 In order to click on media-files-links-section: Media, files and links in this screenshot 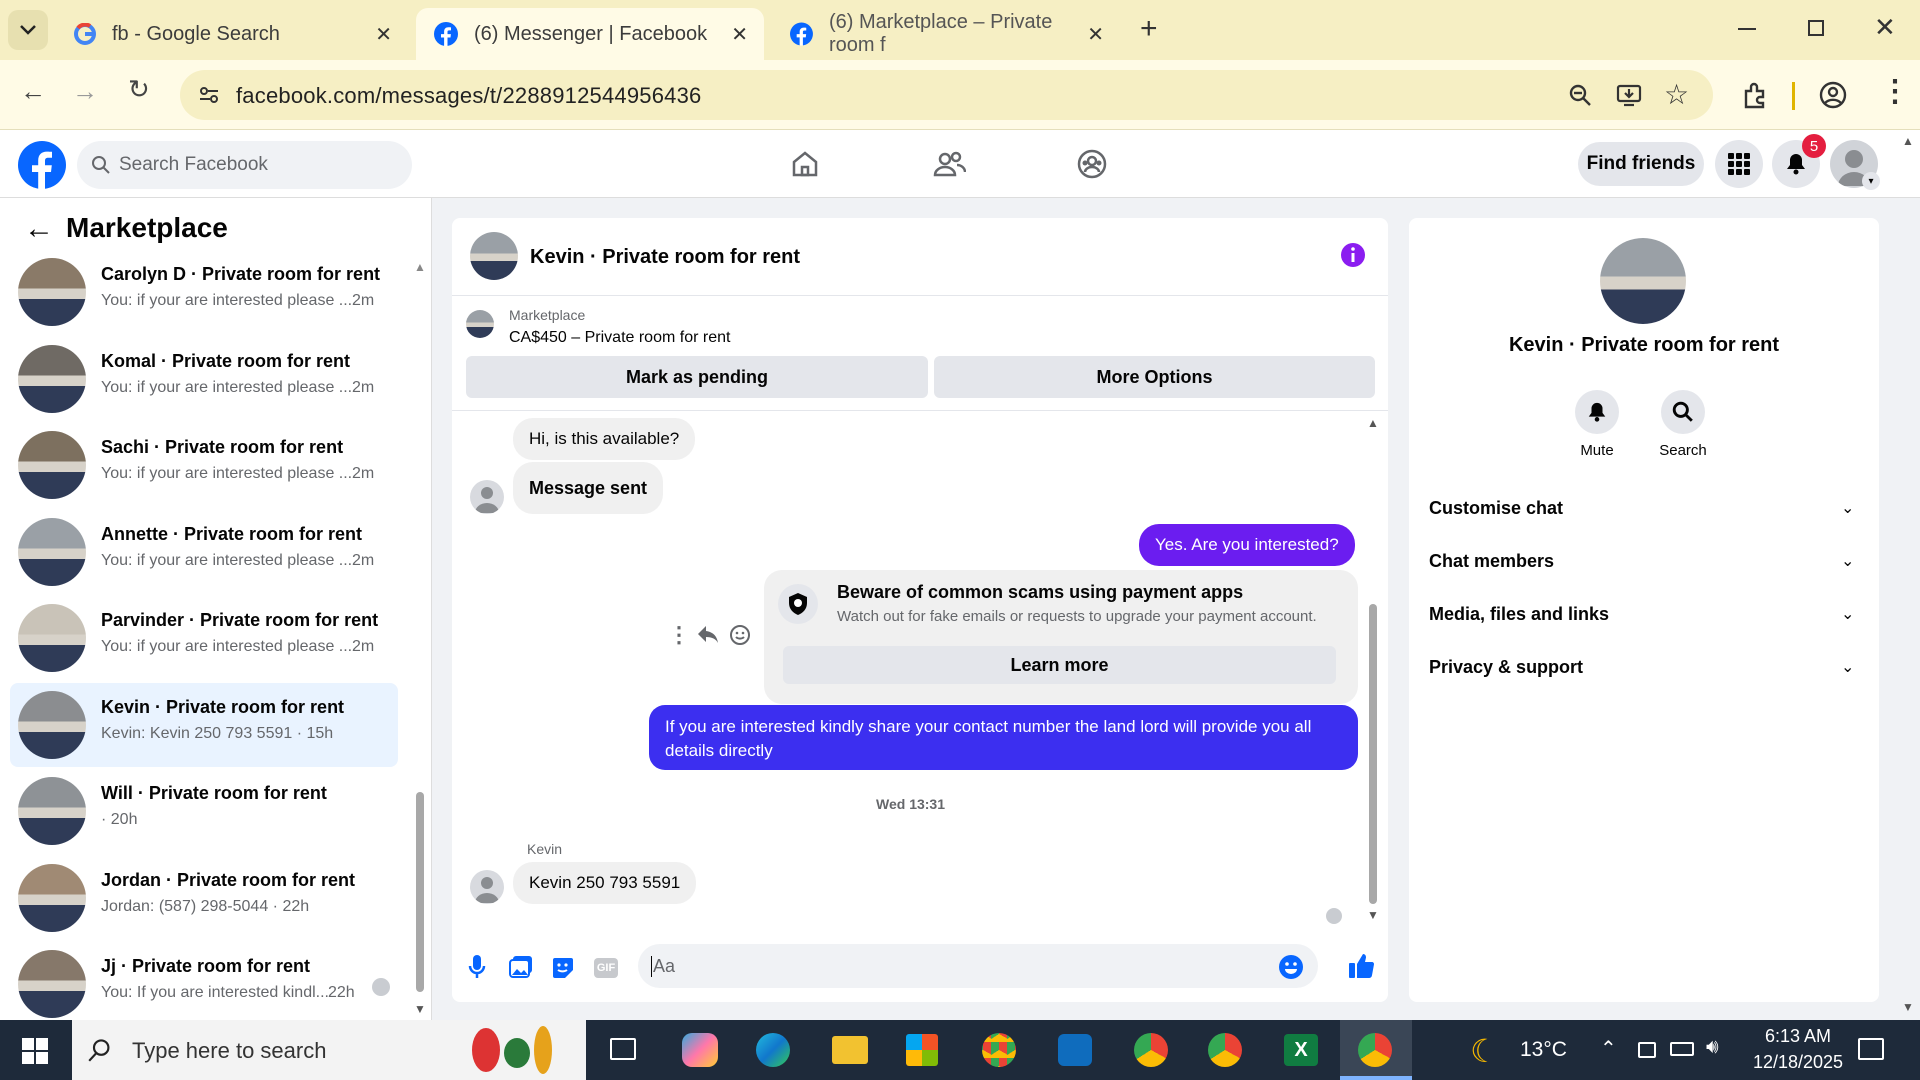, I will do `click(1519, 614)`.